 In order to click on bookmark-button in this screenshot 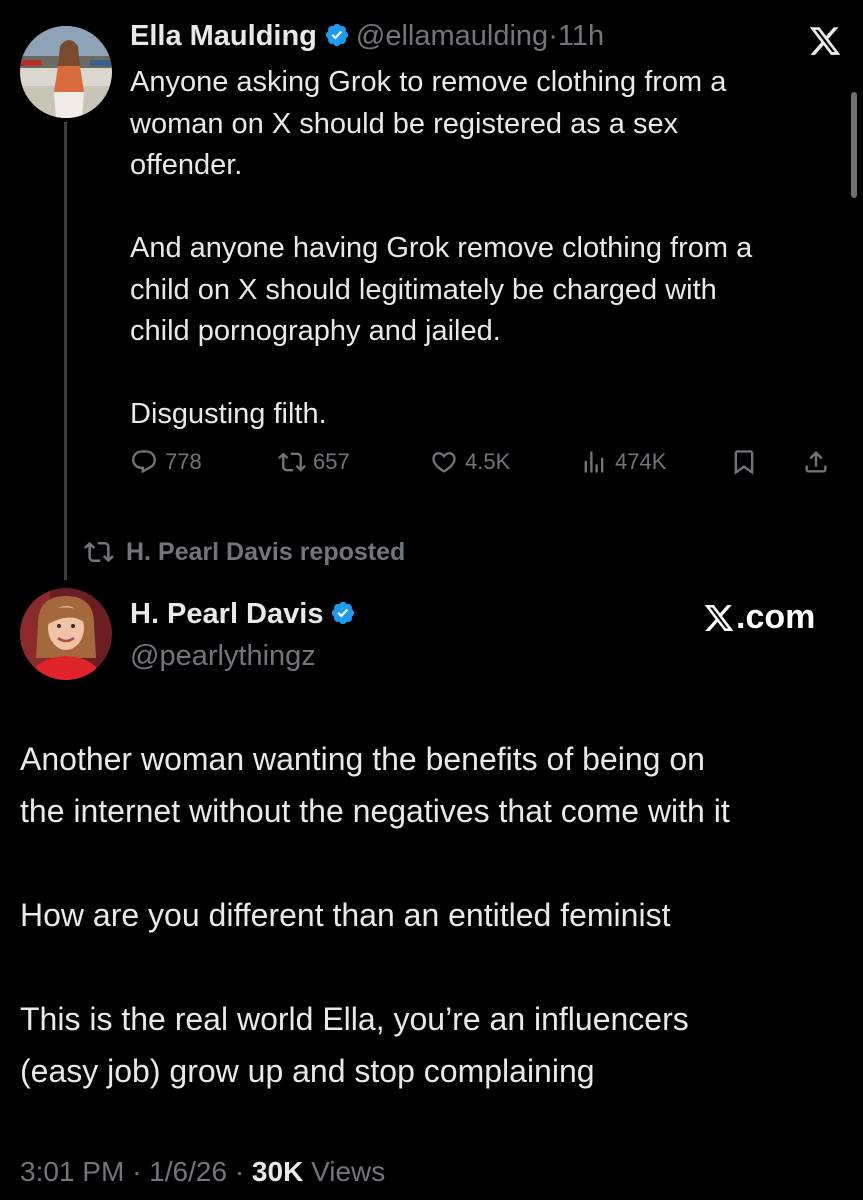, I will do `click(747, 462)`.